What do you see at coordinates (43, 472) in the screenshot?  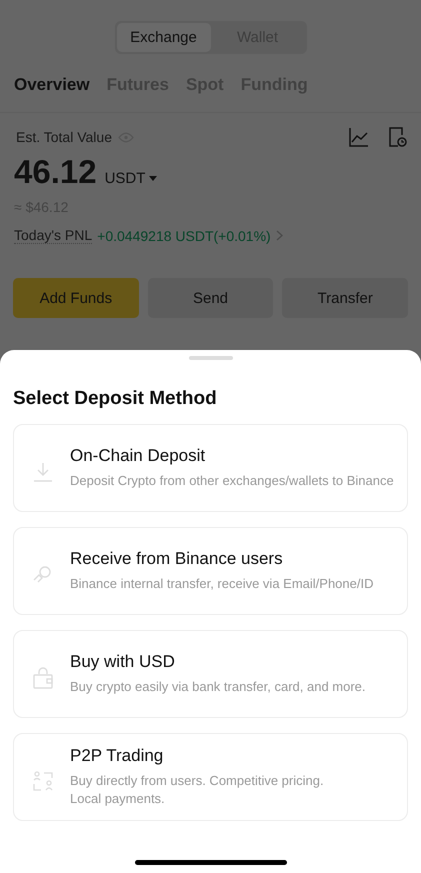 I see `download-icon` at bounding box center [43, 472].